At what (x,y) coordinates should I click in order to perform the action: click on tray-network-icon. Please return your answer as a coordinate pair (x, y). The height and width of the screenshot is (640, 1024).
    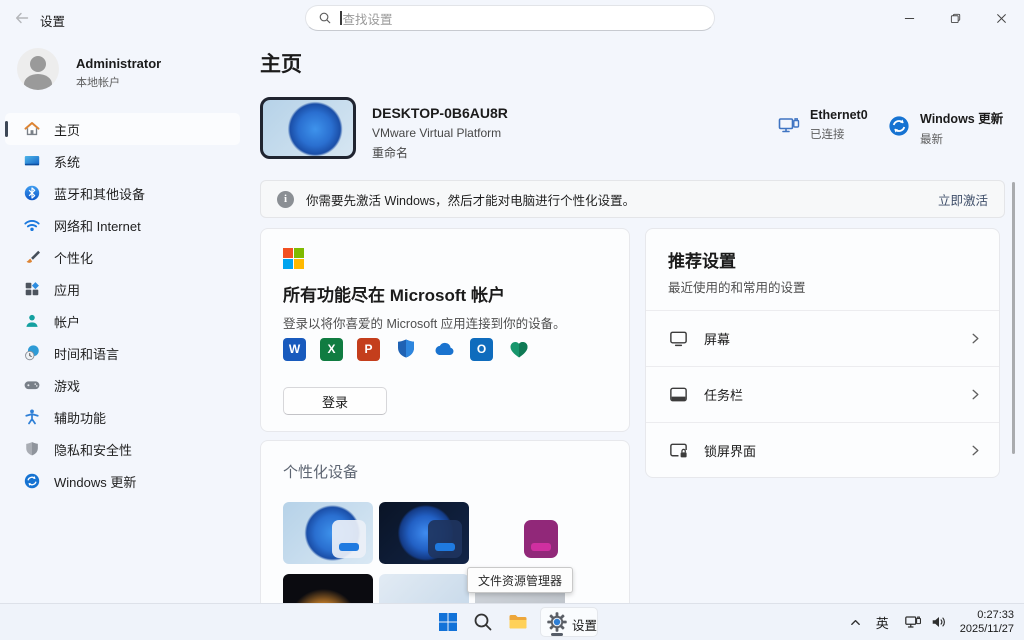
    Looking at the image, I should click on (913, 622).